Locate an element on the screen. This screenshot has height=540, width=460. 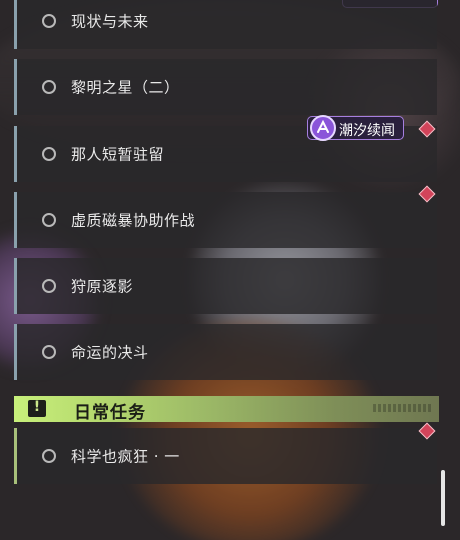
event-tag: 潮汐续闻 is located at coordinates (355, 128).